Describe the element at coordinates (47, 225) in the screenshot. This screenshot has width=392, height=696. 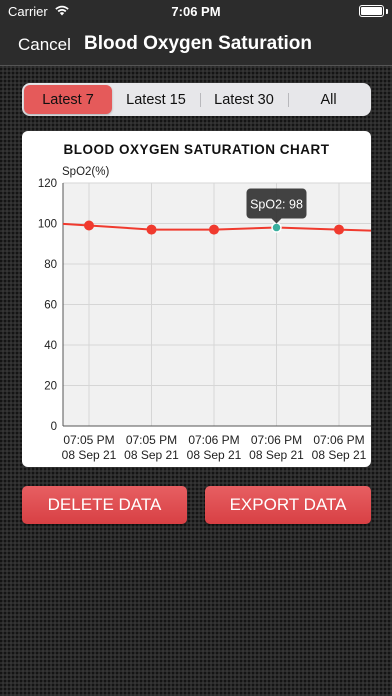
I see `y-tick-label: 100` at that location.